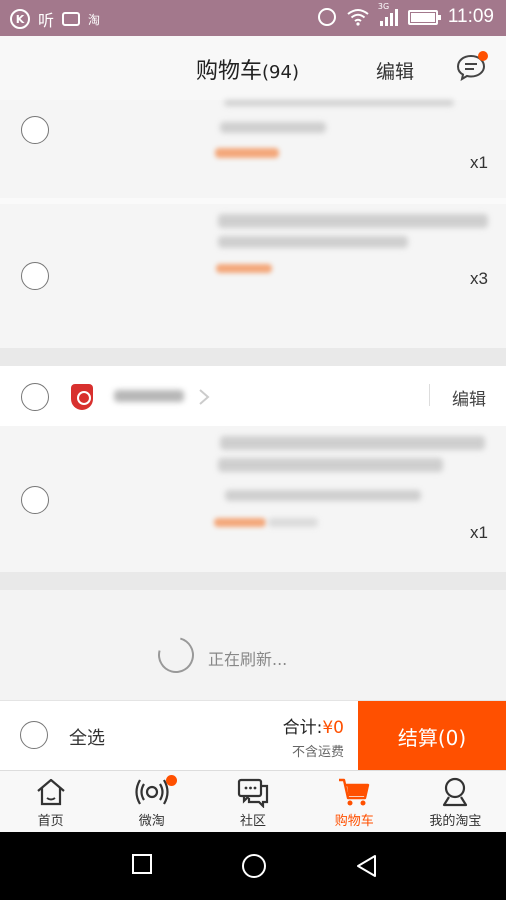  I want to click on item-quantity: x3, so click(479, 278).